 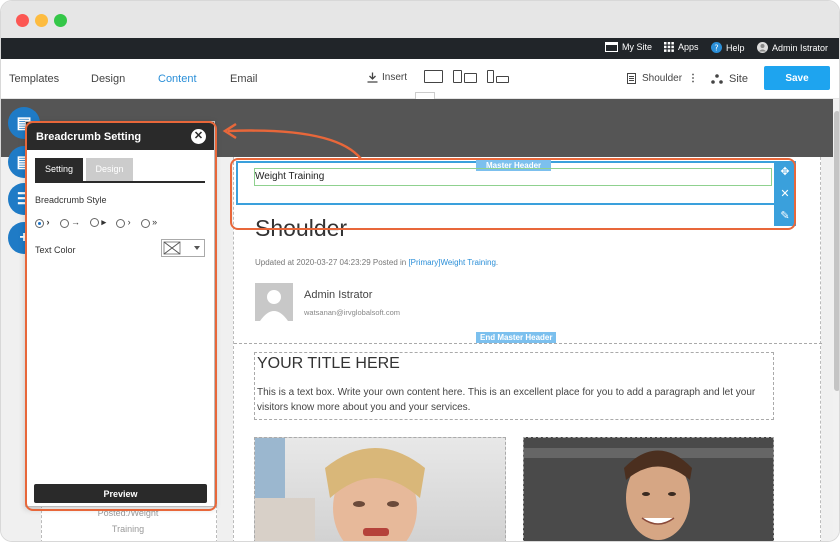 I want to click on scrollbar-thumb, so click(x=836, y=251).